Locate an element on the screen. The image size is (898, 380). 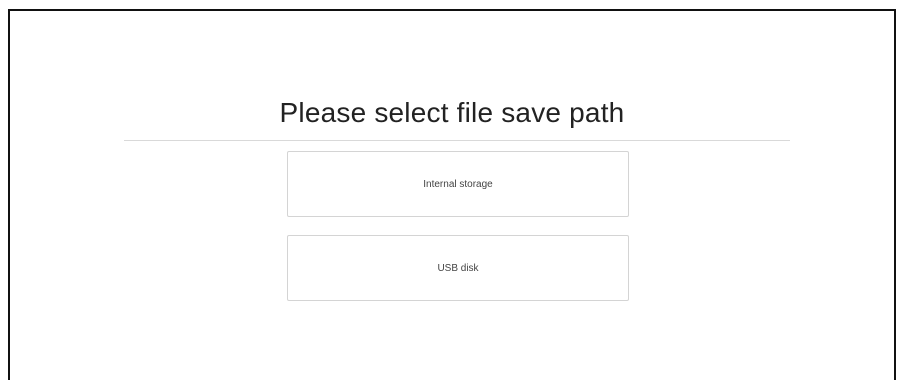
usb-disk-label: USB disk is located at coordinates (458, 268).